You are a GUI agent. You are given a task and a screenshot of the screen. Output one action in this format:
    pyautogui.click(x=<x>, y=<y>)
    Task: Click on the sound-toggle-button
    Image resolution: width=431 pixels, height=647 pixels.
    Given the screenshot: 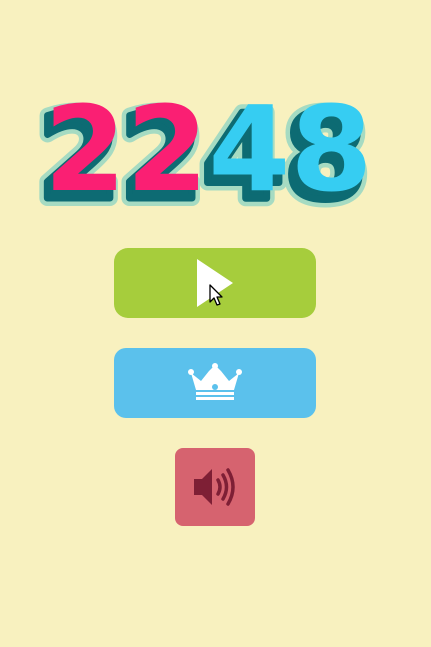 What is the action you would take?
    pyautogui.click(x=215, y=487)
    